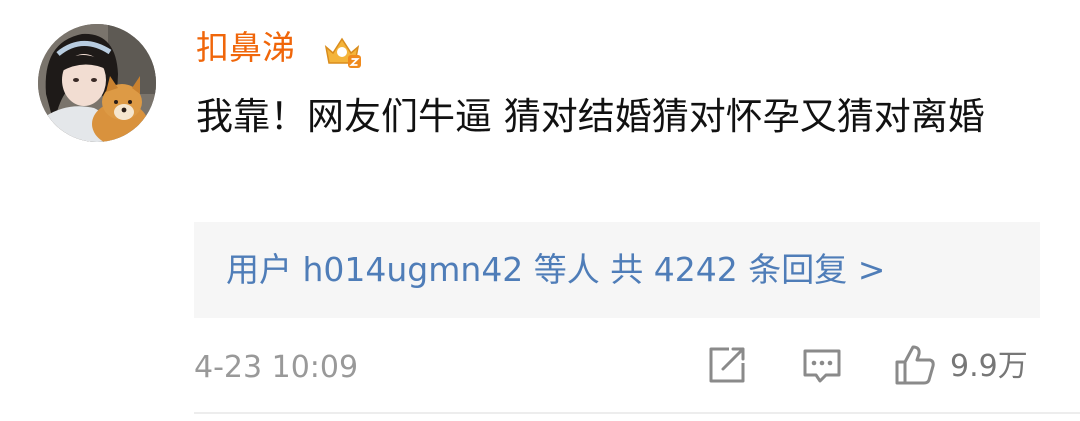 The height and width of the screenshot is (421, 1080). I want to click on vip-crown-icon, so click(342, 52).